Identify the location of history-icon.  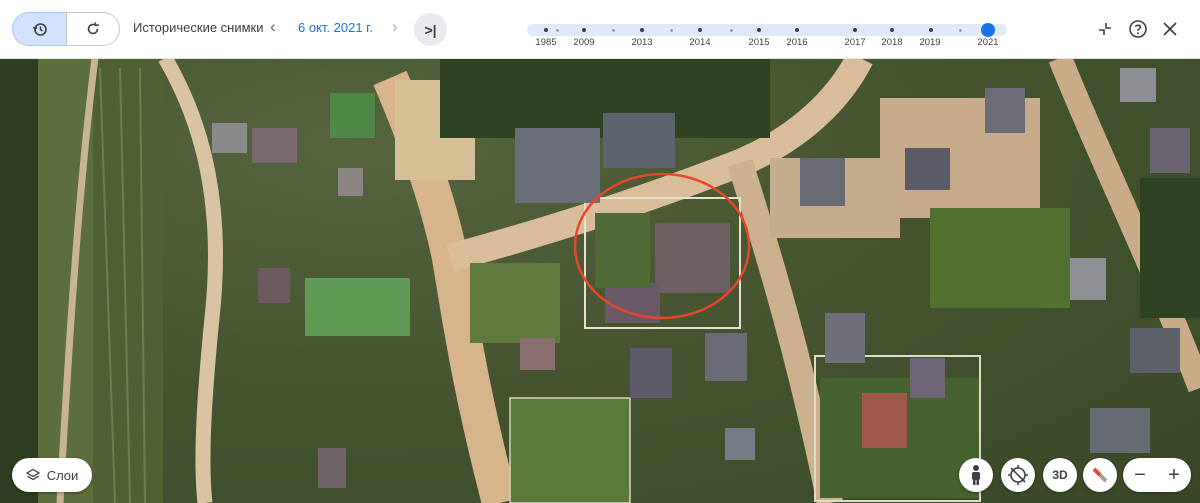
(39, 29).